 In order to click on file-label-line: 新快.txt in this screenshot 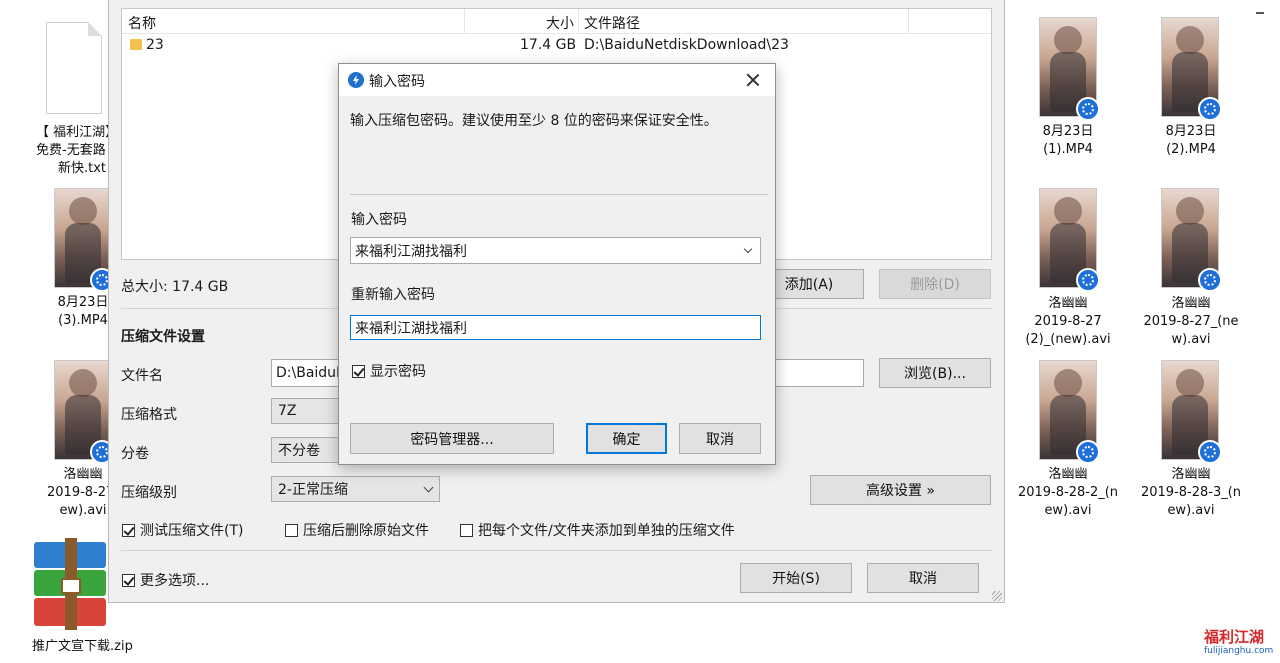, I will do `click(82, 168)`.